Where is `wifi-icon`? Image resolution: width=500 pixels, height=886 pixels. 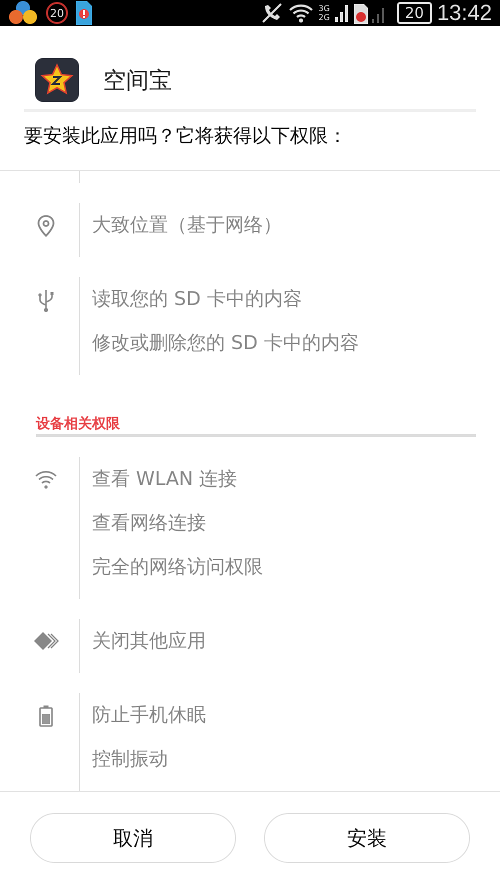 wifi-icon is located at coordinates (46, 479).